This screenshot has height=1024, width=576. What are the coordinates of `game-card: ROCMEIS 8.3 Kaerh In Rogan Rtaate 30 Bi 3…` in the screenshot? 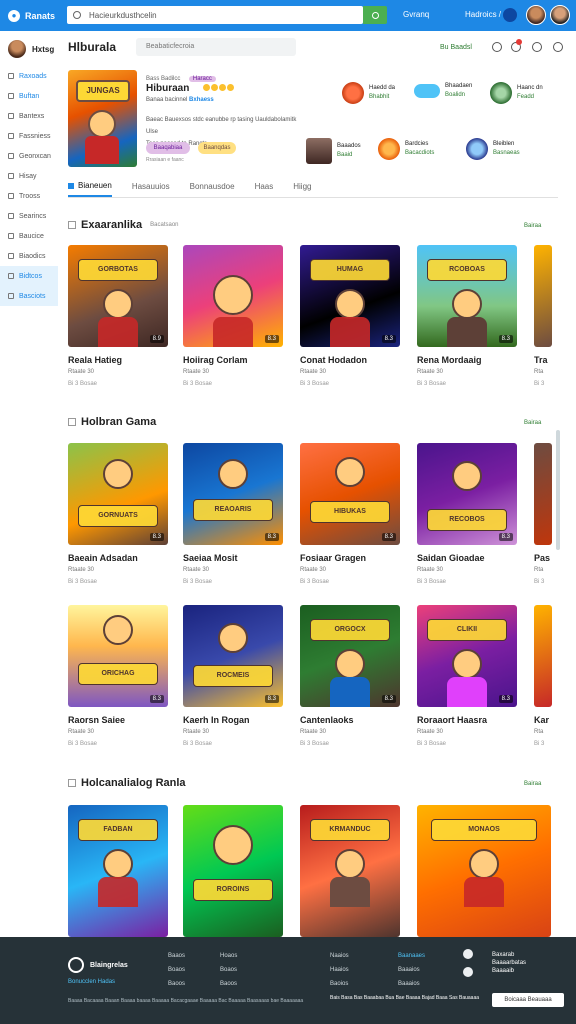 It's located at (233, 676).